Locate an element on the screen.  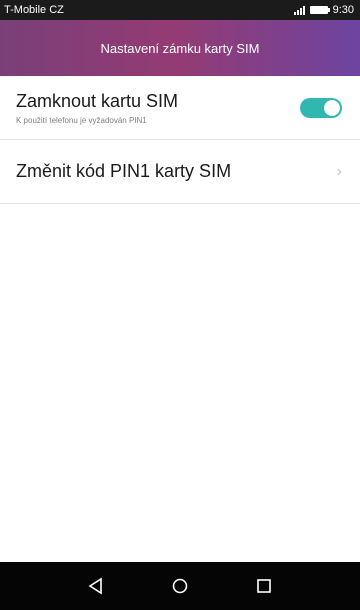
clock: 9:30 is located at coordinates (343, 10).